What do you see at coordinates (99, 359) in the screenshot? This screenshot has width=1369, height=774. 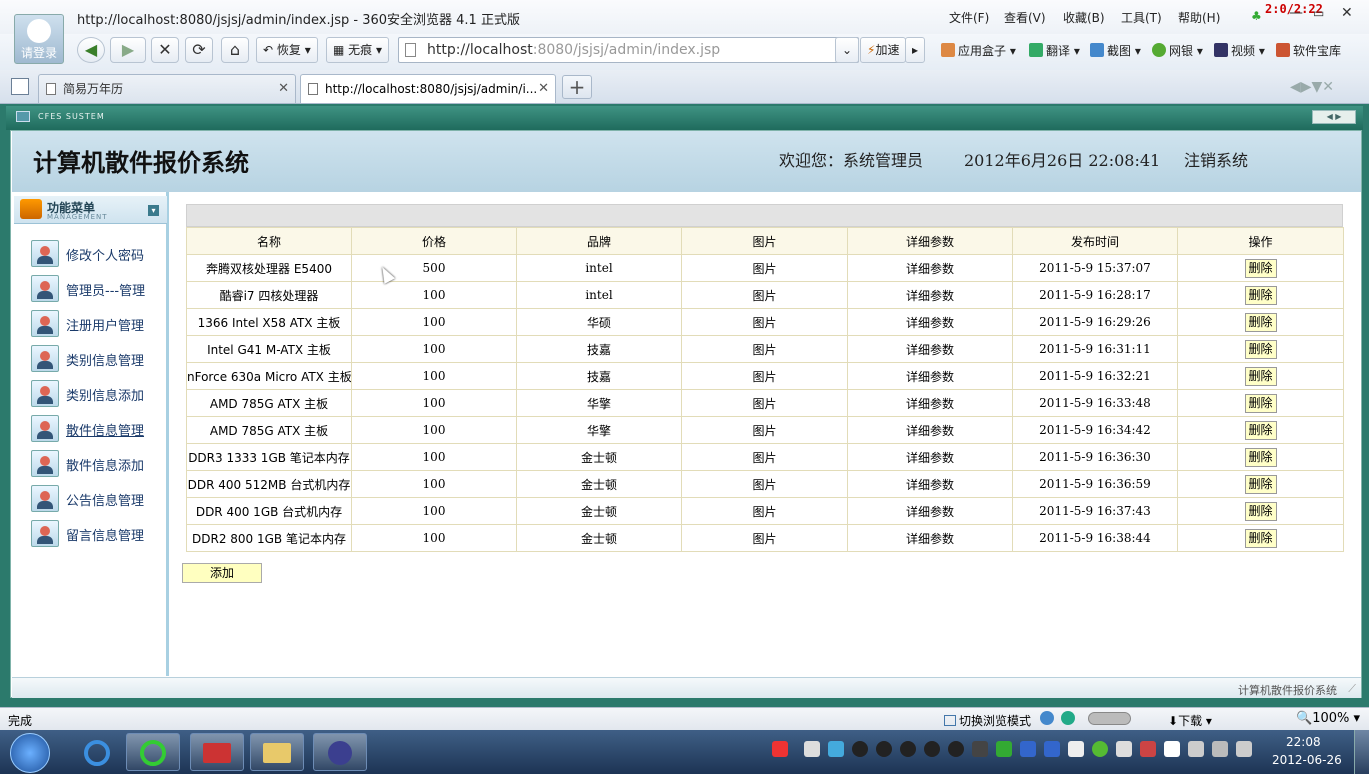 I see `sidebar-item-category-manage: 类别信息管理` at bounding box center [99, 359].